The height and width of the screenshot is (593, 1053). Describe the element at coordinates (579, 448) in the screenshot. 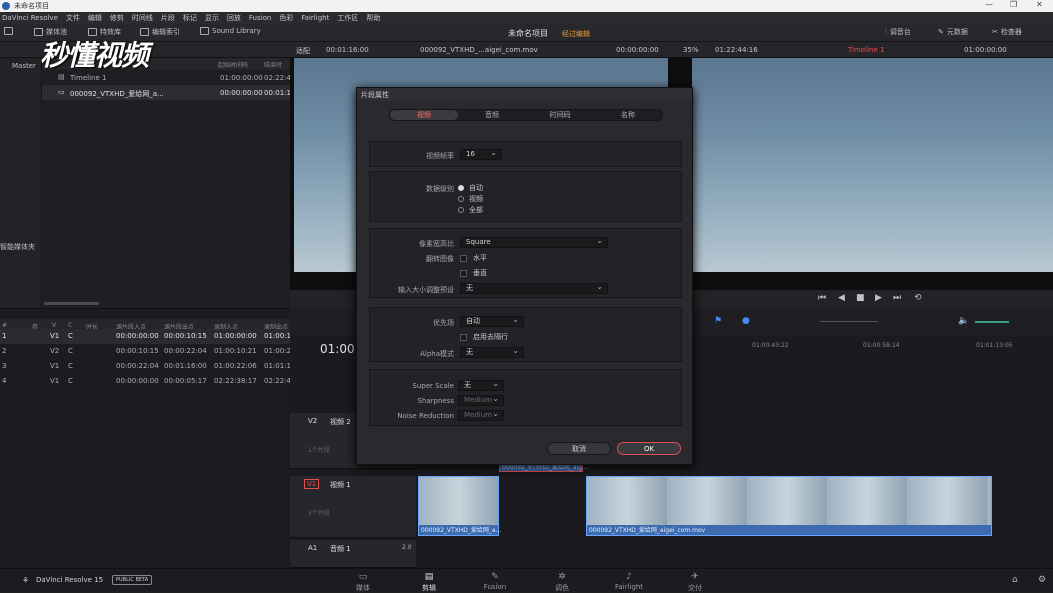

I see `cancel-button: 取消` at that location.